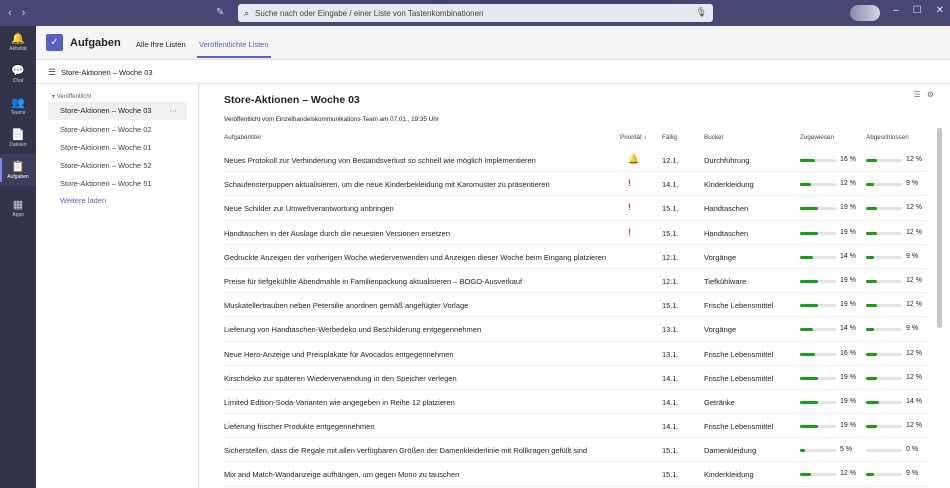 The image size is (950, 488). I want to click on forward-arrow-icon: ›, so click(24, 13).